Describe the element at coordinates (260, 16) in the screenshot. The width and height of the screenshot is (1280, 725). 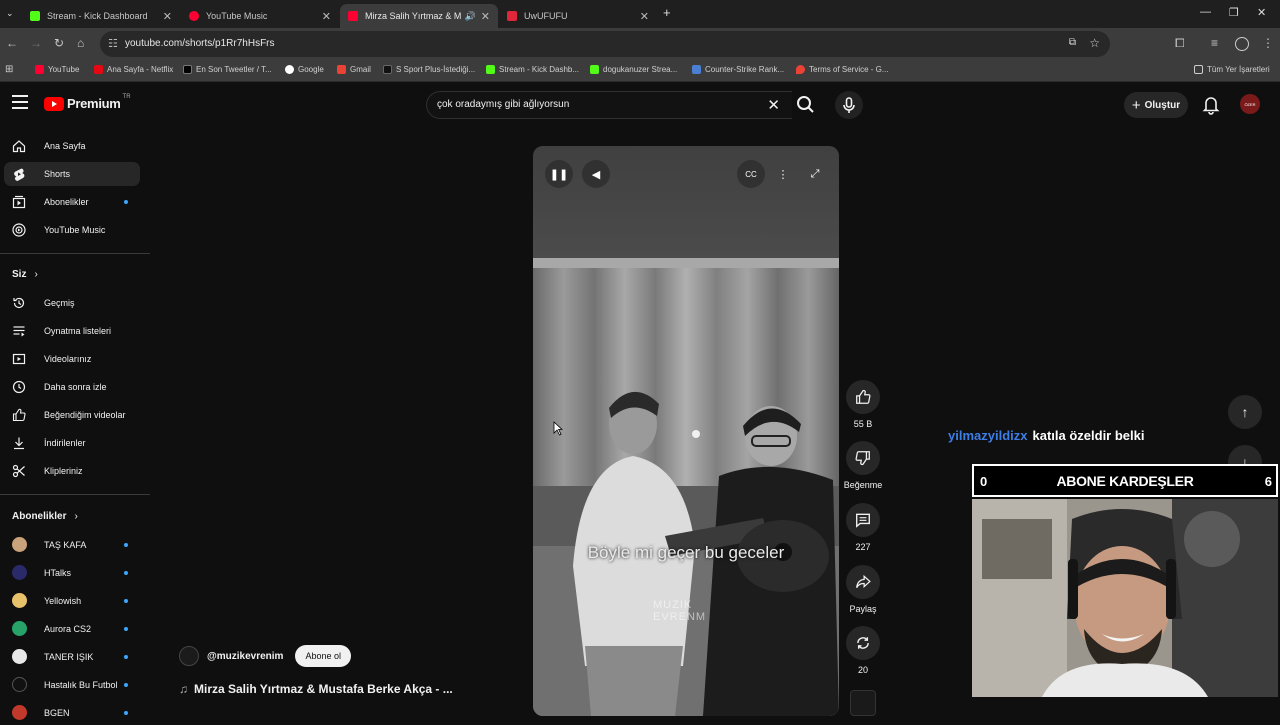
I see `tab-youtube-music: YouTube Music ✕` at that location.